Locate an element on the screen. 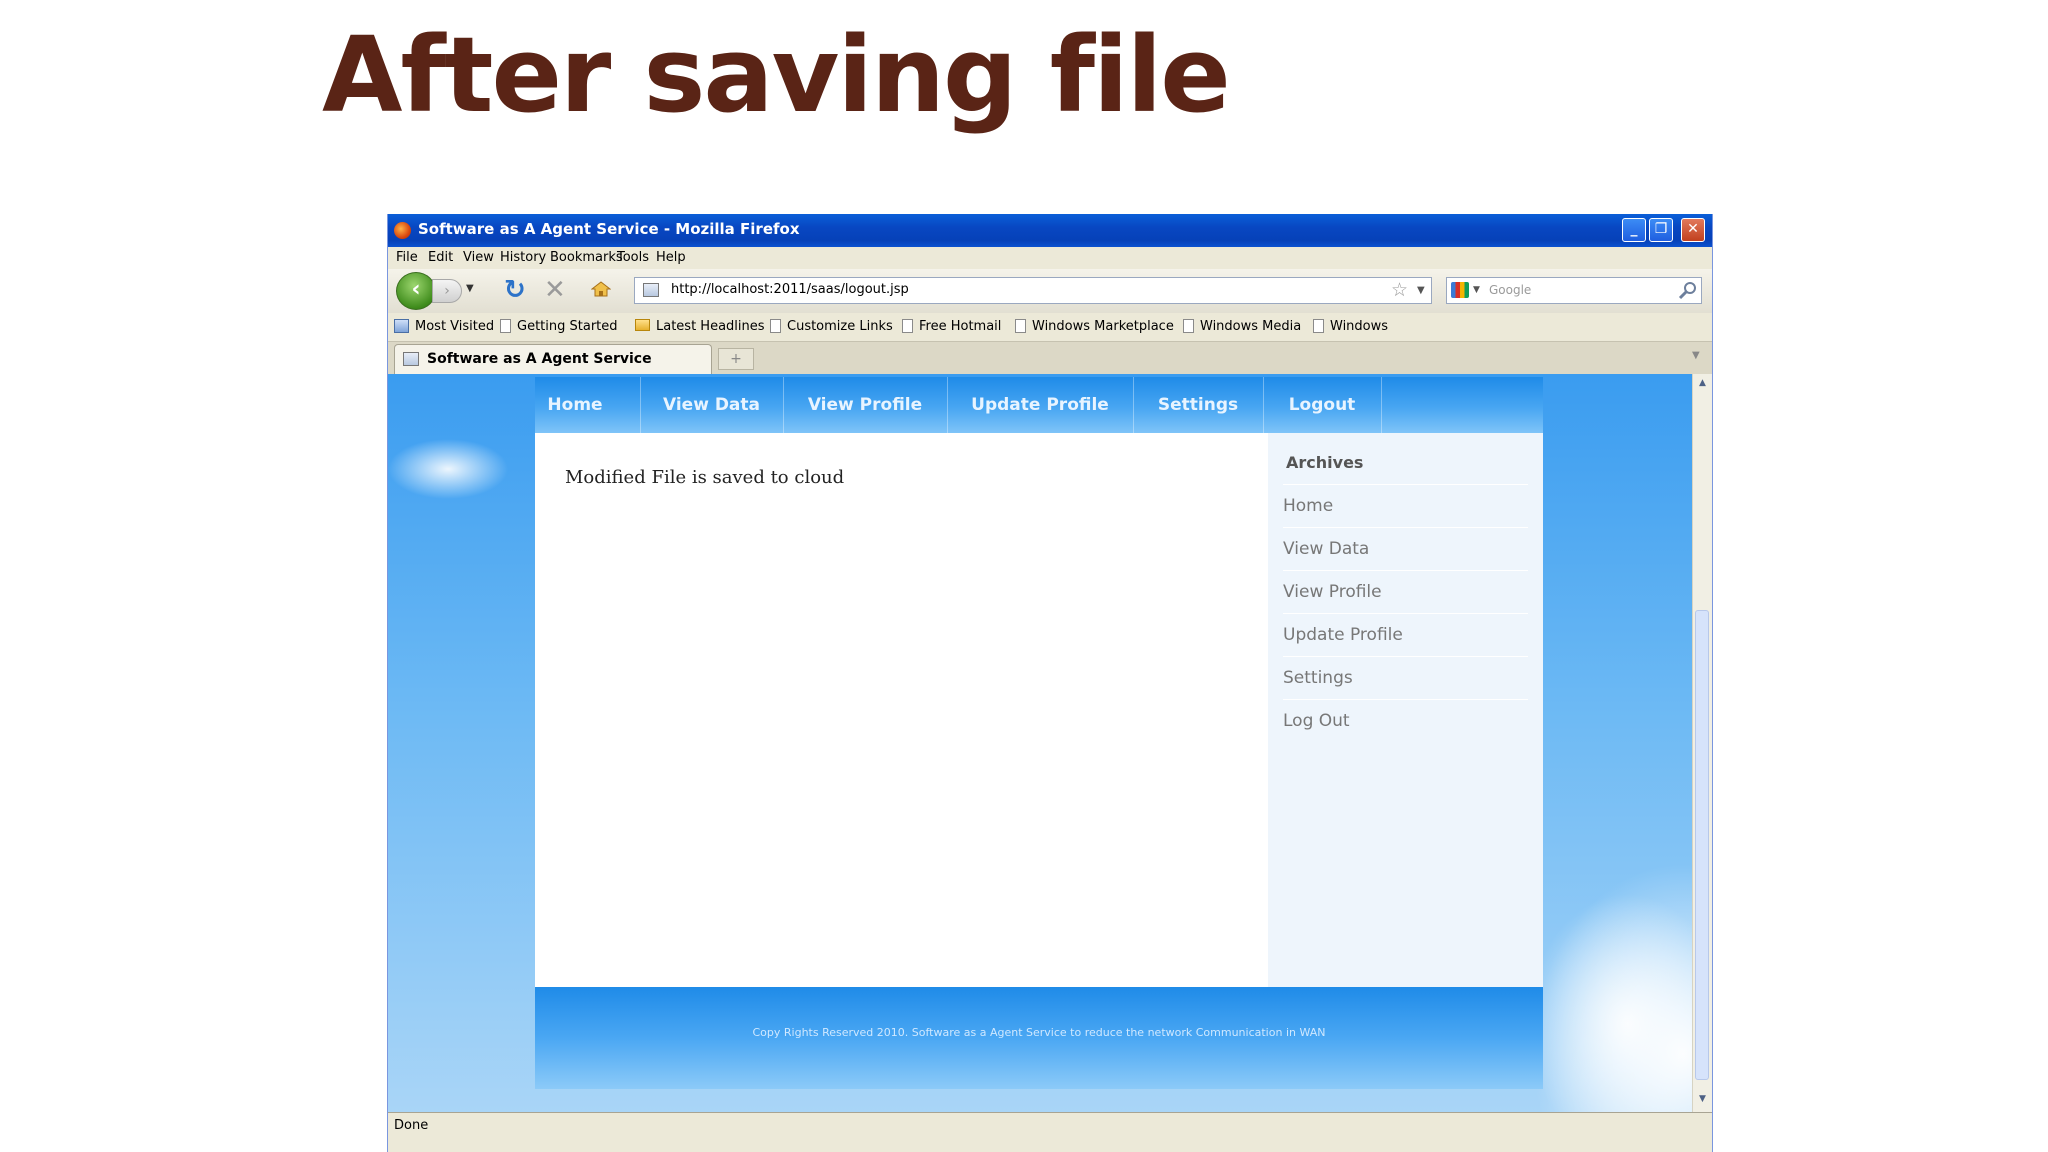  history-dropdown-icon: ▼ is located at coordinates (470, 288).